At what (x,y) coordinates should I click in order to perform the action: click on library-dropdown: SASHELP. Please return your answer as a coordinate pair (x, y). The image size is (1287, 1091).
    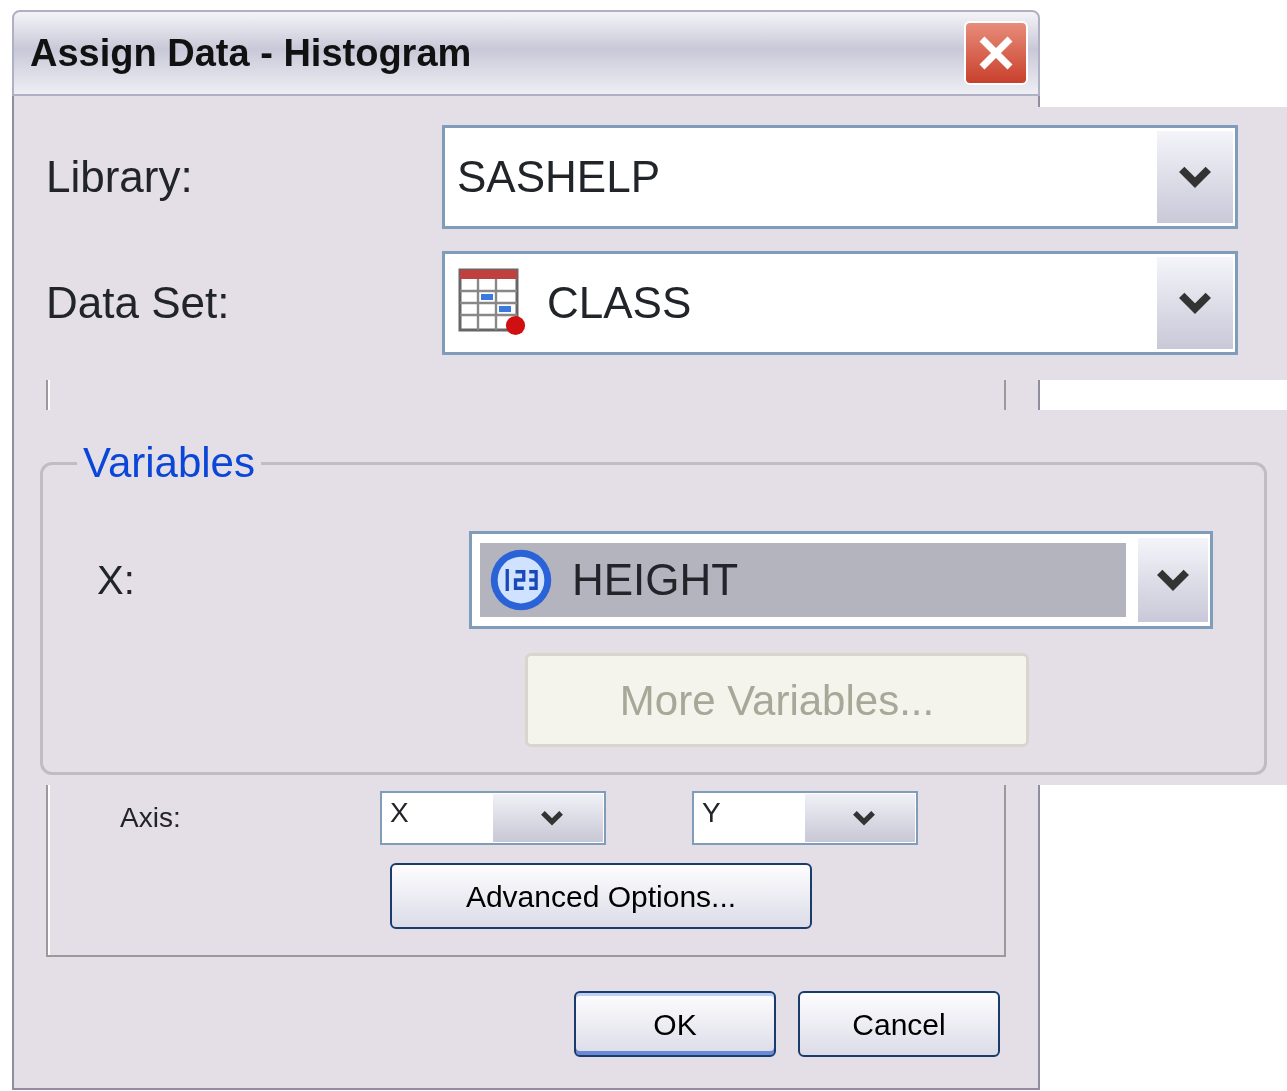
    Looking at the image, I should click on (840, 177).